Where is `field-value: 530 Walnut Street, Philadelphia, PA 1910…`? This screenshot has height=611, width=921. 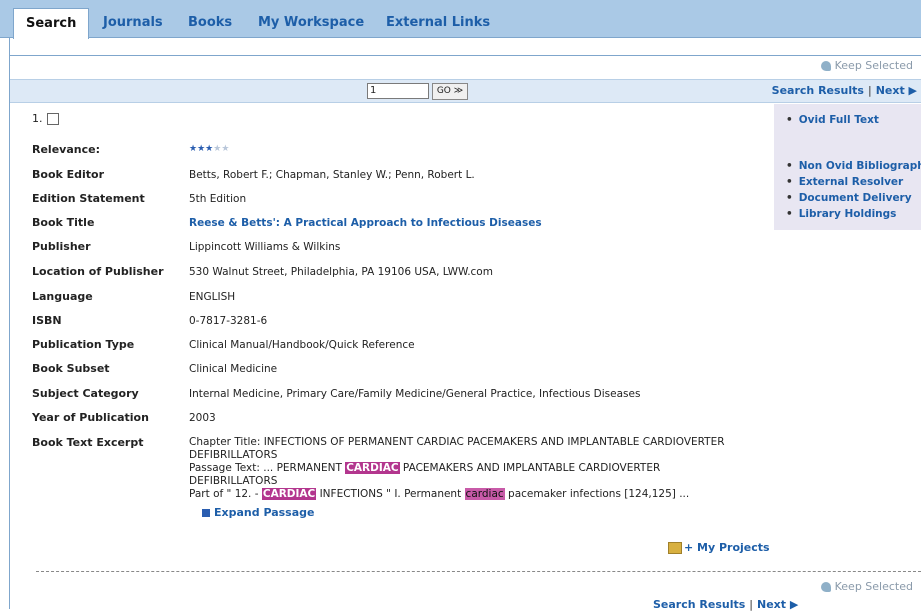
field-value: 530 Walnut Street, Philadelphia, PA 1910… is located at coordinates (341, 272).